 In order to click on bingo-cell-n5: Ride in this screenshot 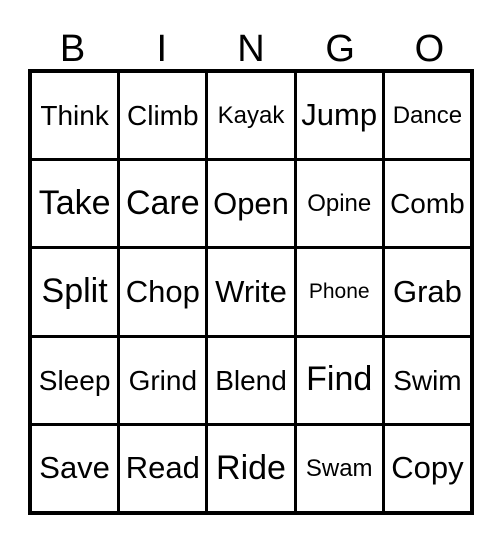, I will do `click(252, 468)`.